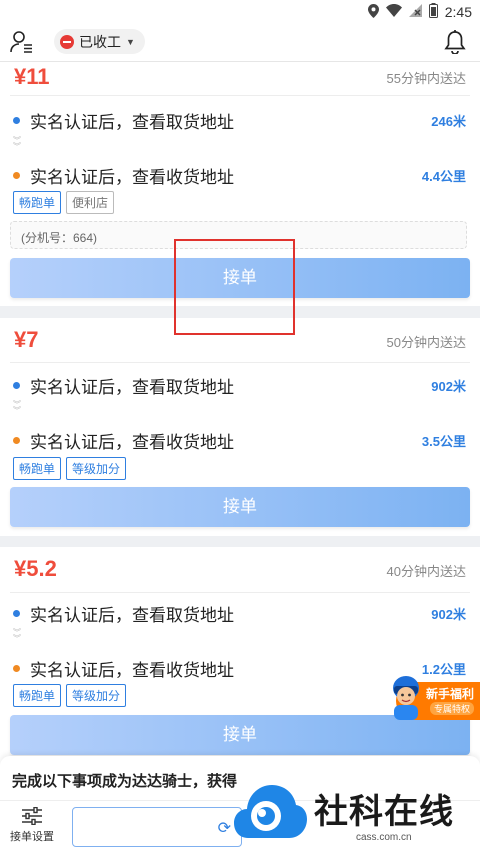  Describe the element at coordinates (224, 828) in the screenshot. I see `refresh-icon: ⟳` at that location.